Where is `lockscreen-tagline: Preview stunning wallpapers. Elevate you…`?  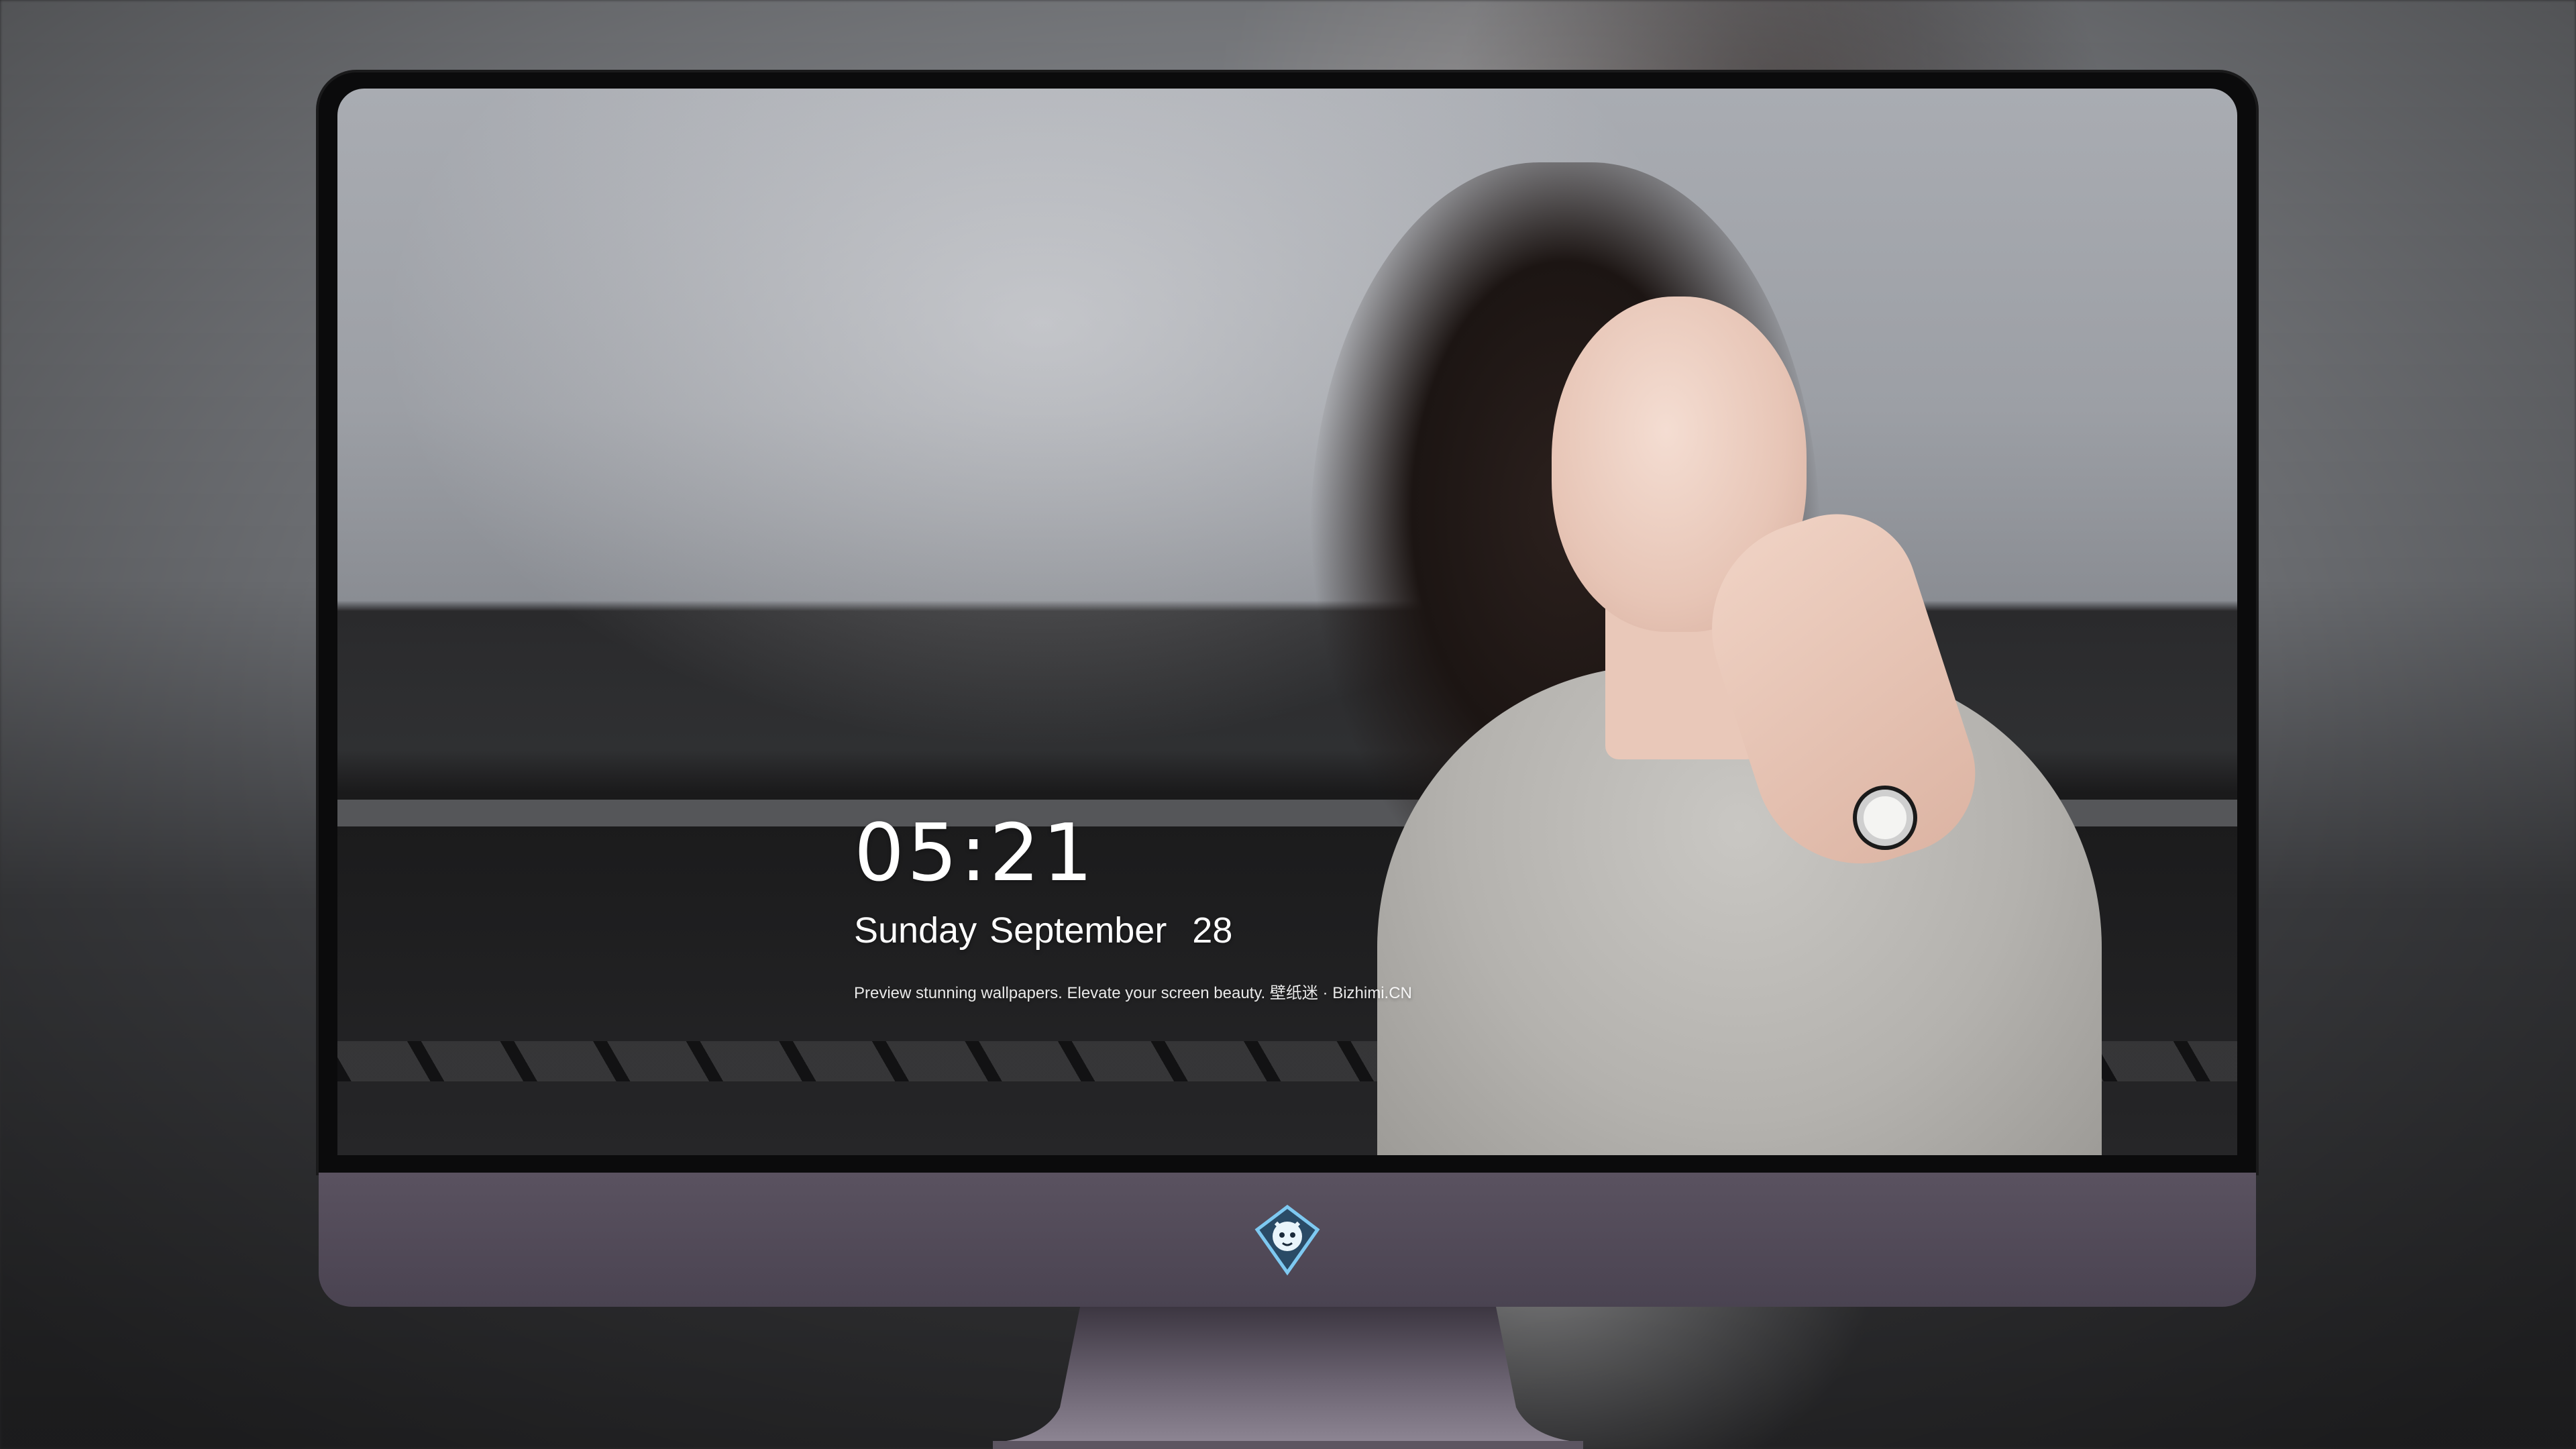 lockscreen-tagline: Preview stunning wallpapers. Elevate you… is located at coordinates (1133, 993).